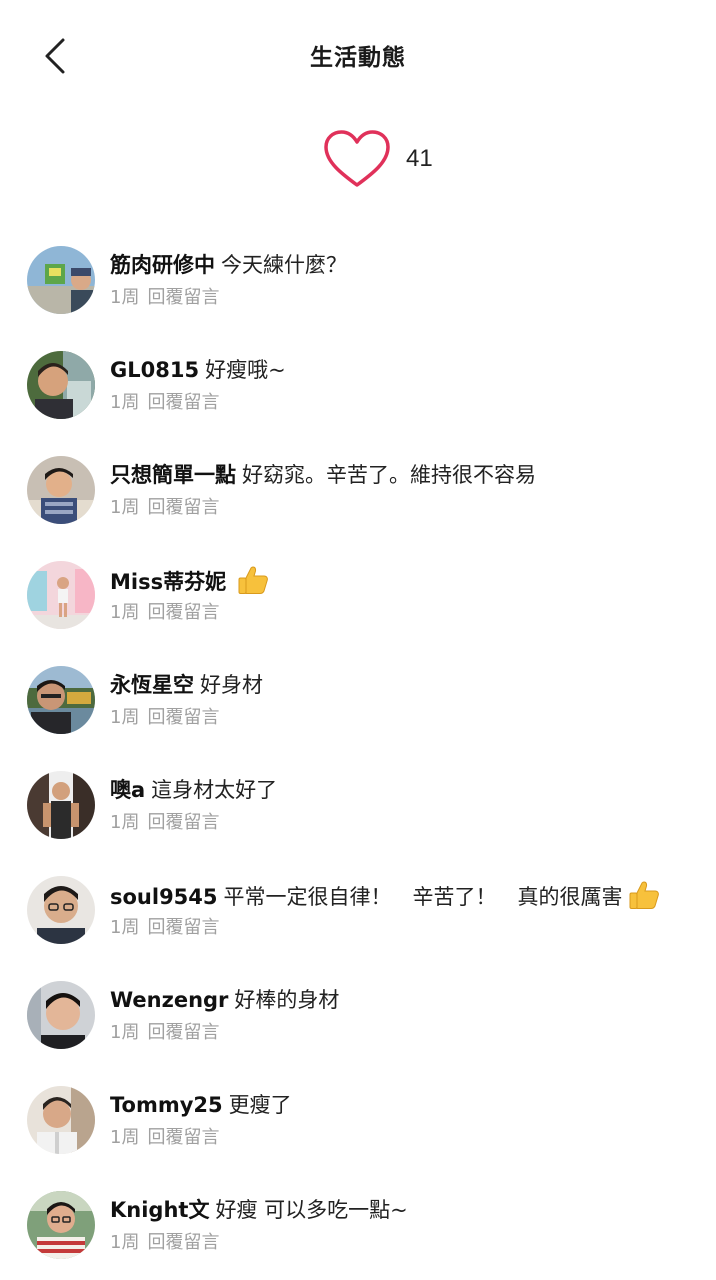  Describe the element at coordinates (358, 397) in the screenshot. I see `comment-item: GL0815 好瘦哦~ 1周 回覆留言` at that location.